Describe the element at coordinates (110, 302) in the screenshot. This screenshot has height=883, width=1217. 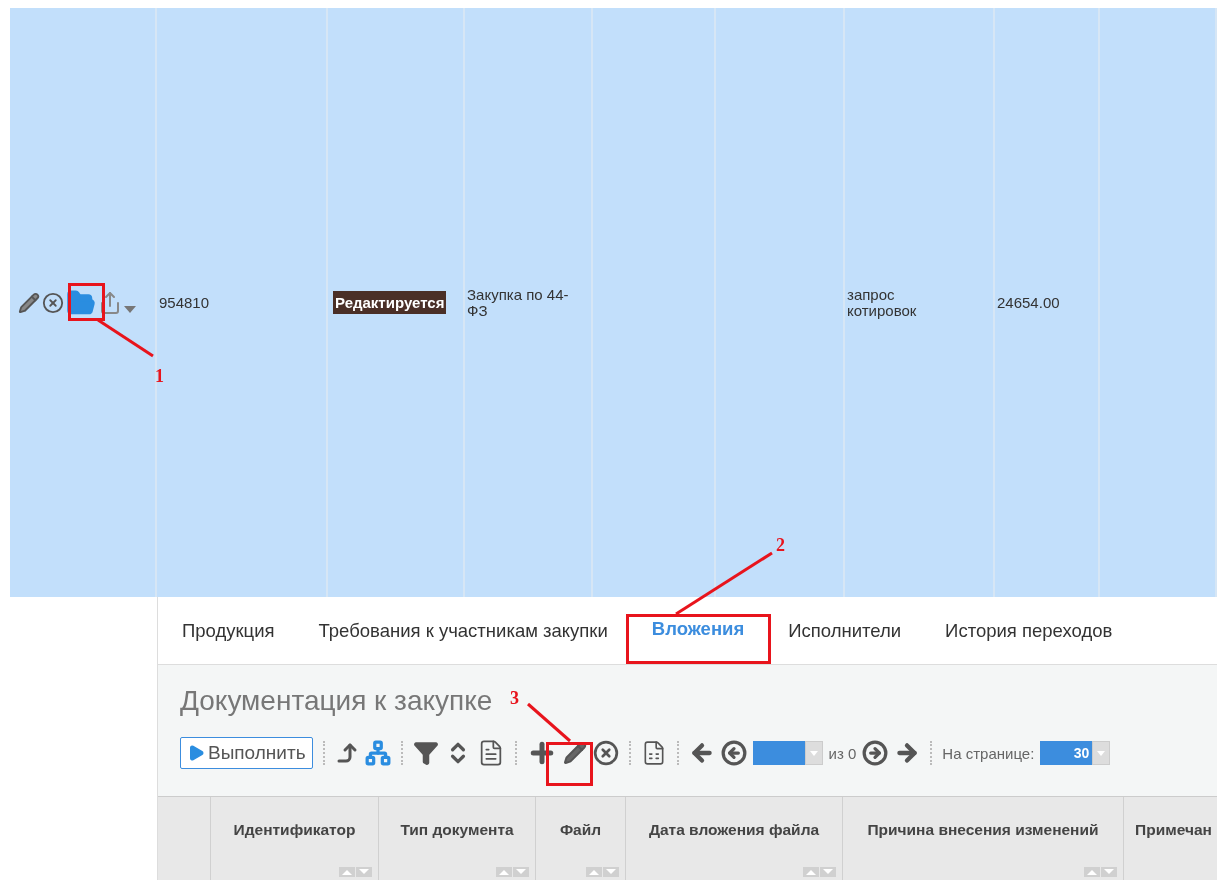
I see `share-icon` at that location.